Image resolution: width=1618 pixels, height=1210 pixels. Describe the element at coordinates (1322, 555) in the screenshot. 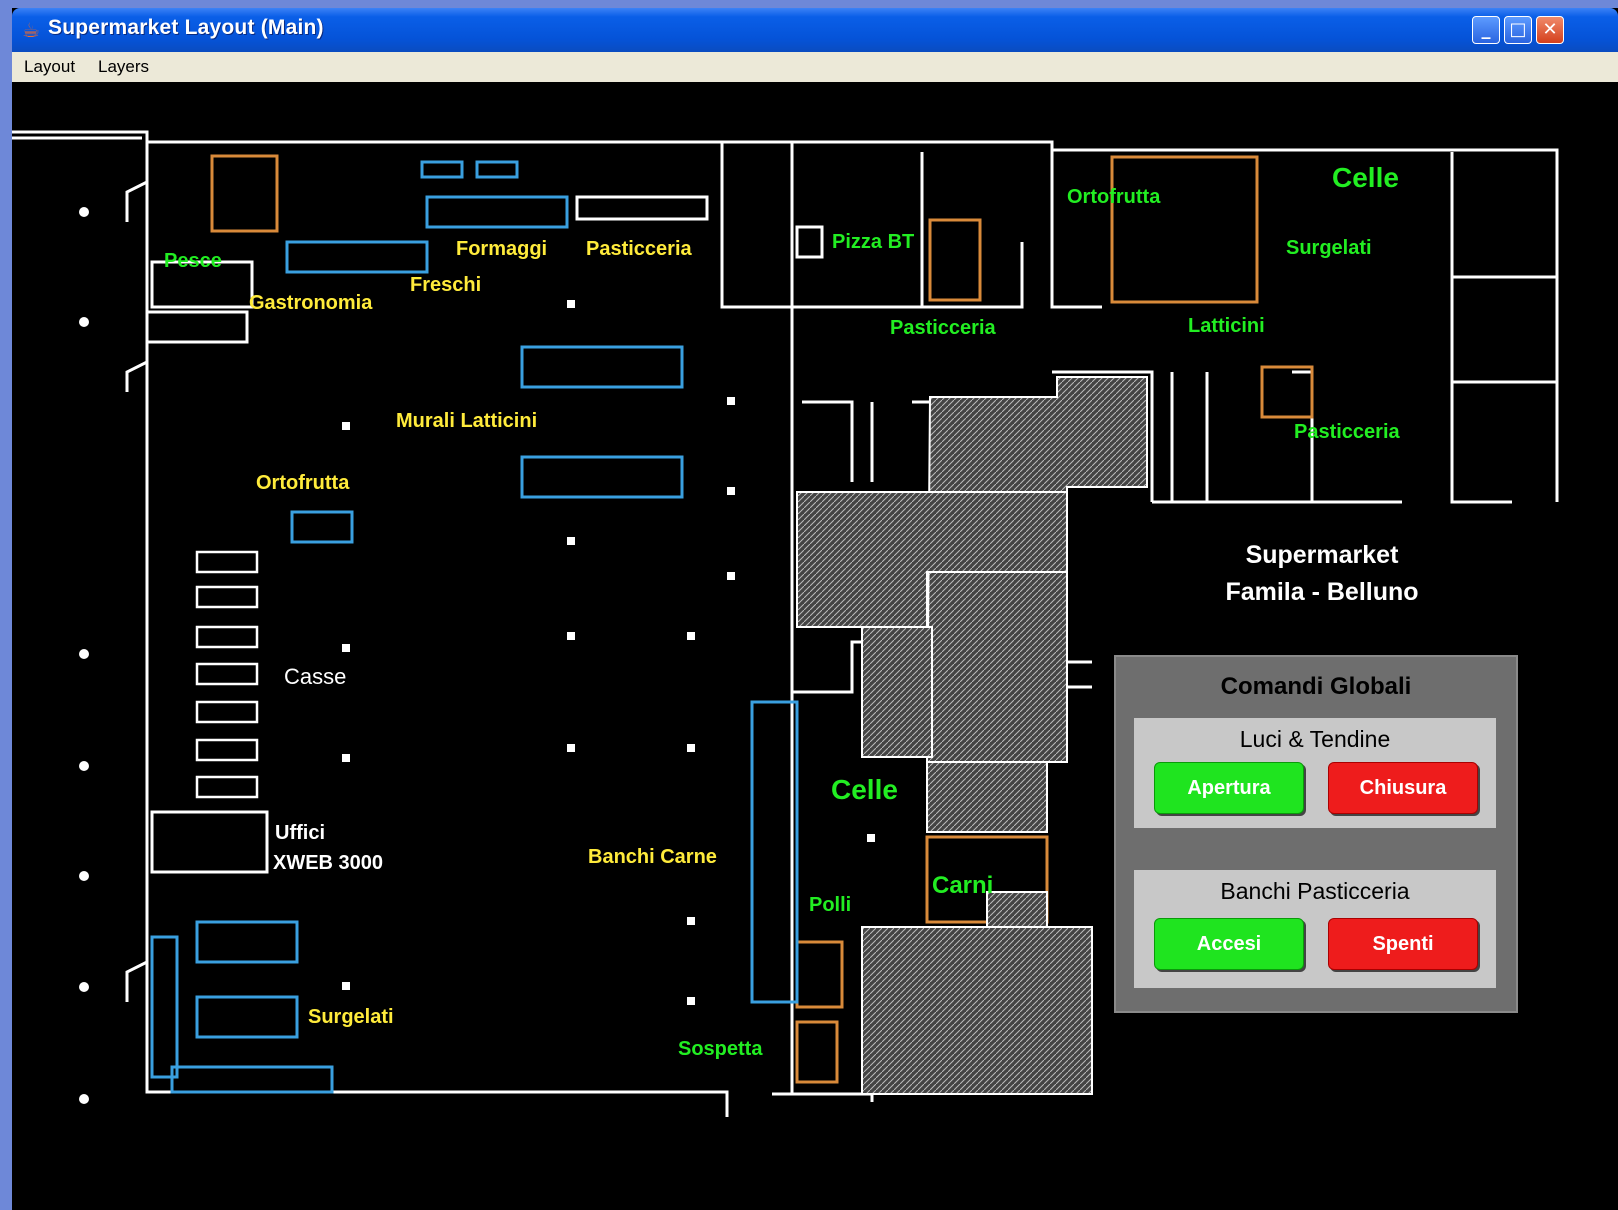

I see `store-name-line1: Supermarket` at that location.